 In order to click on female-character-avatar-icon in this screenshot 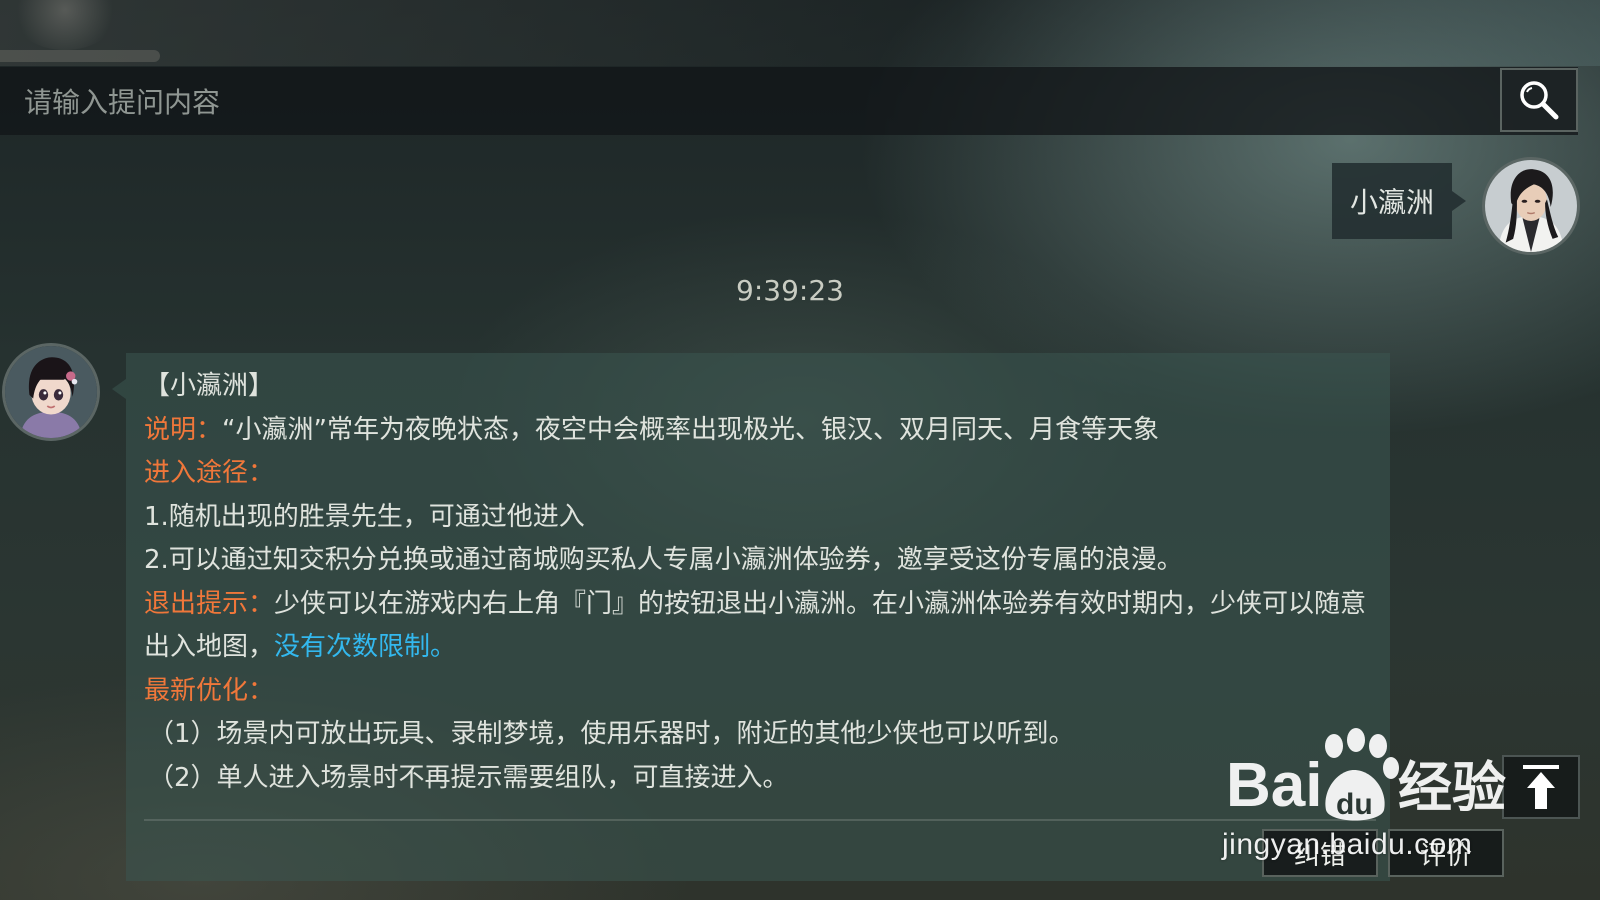, I will do `click(51, 392)`.